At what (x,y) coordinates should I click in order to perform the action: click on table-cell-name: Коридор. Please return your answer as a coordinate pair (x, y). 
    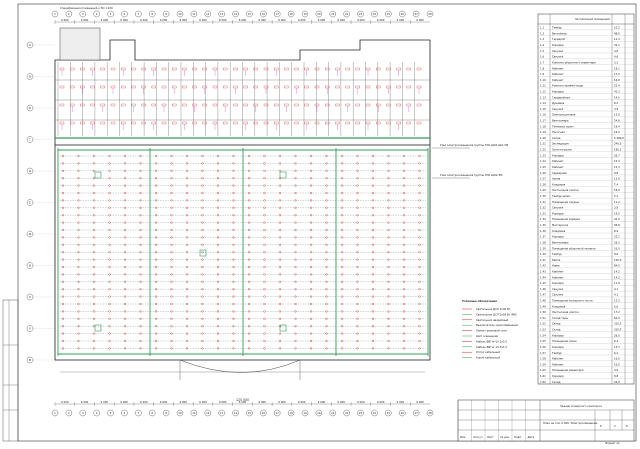
    Looking at the image, I should click on (558, 155).